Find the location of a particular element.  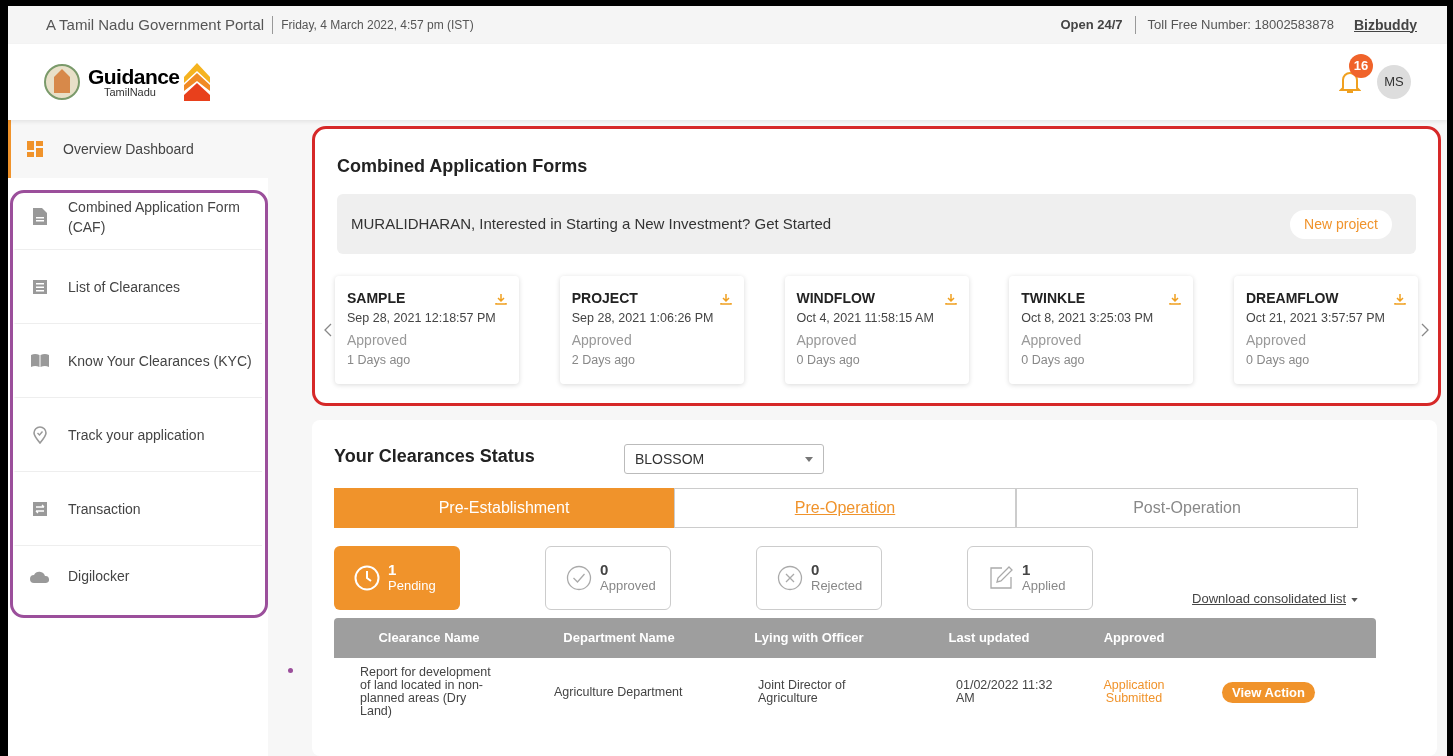

status-label: Applied is located at coordinates (1044, 586).